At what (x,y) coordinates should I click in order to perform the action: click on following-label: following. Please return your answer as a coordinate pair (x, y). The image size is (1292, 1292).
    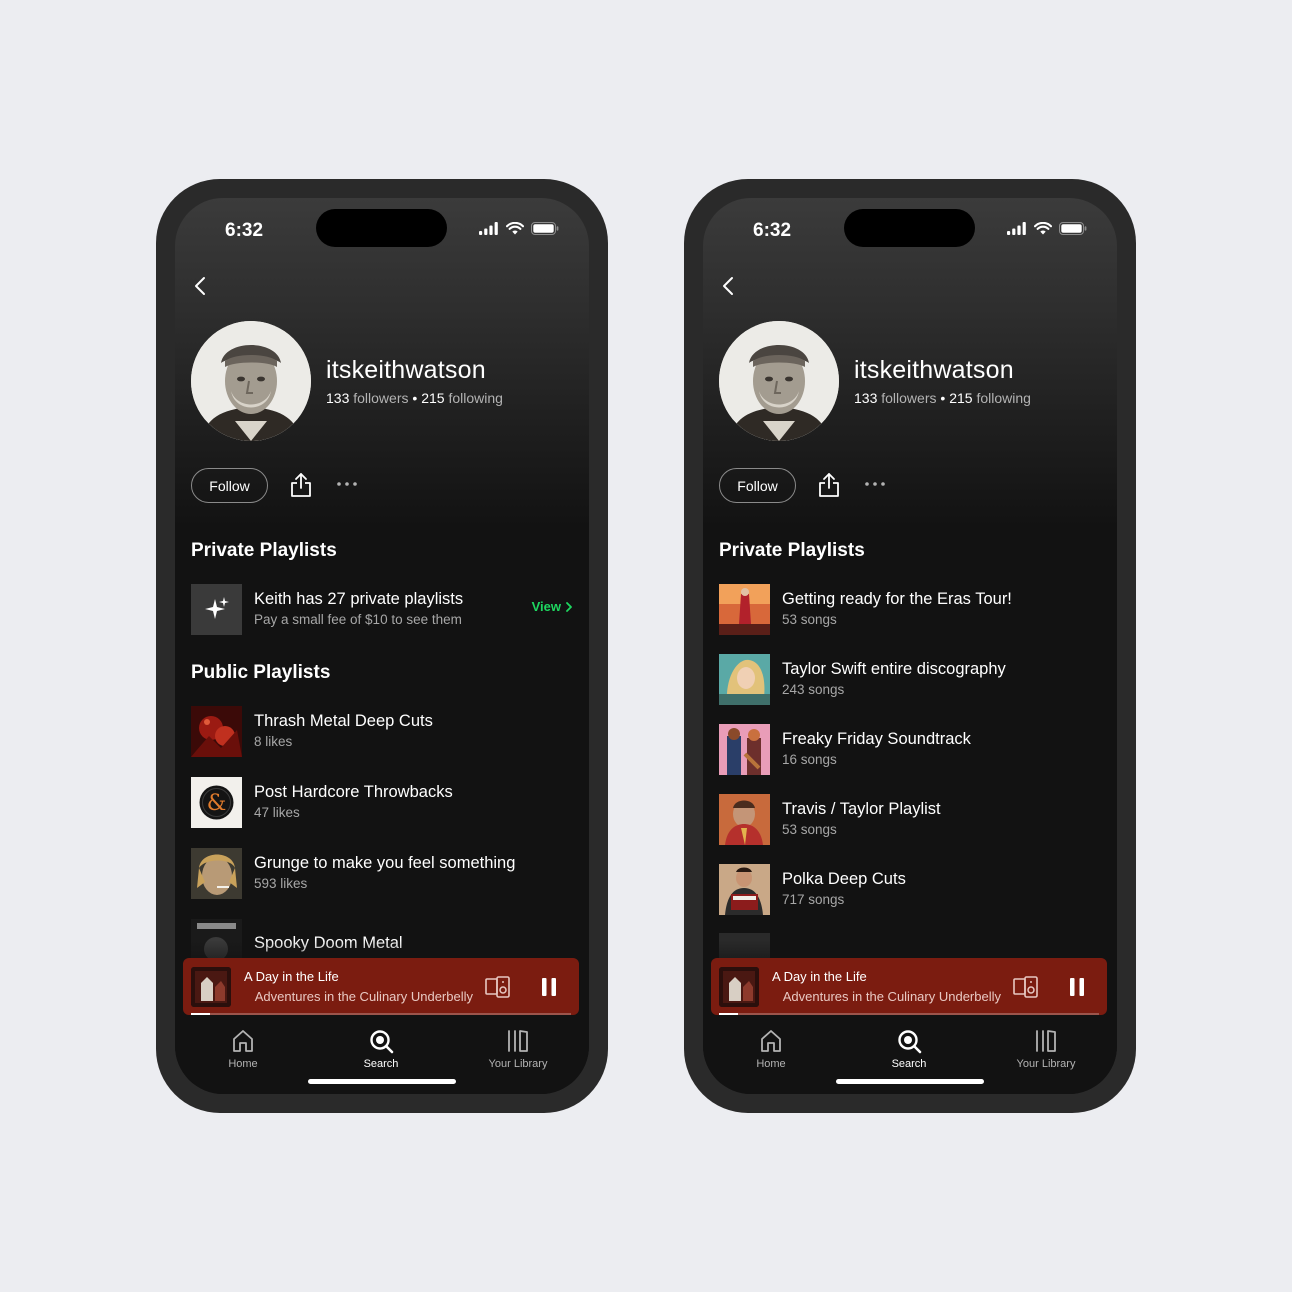
    Looking at the image, I should click on (475, 398).